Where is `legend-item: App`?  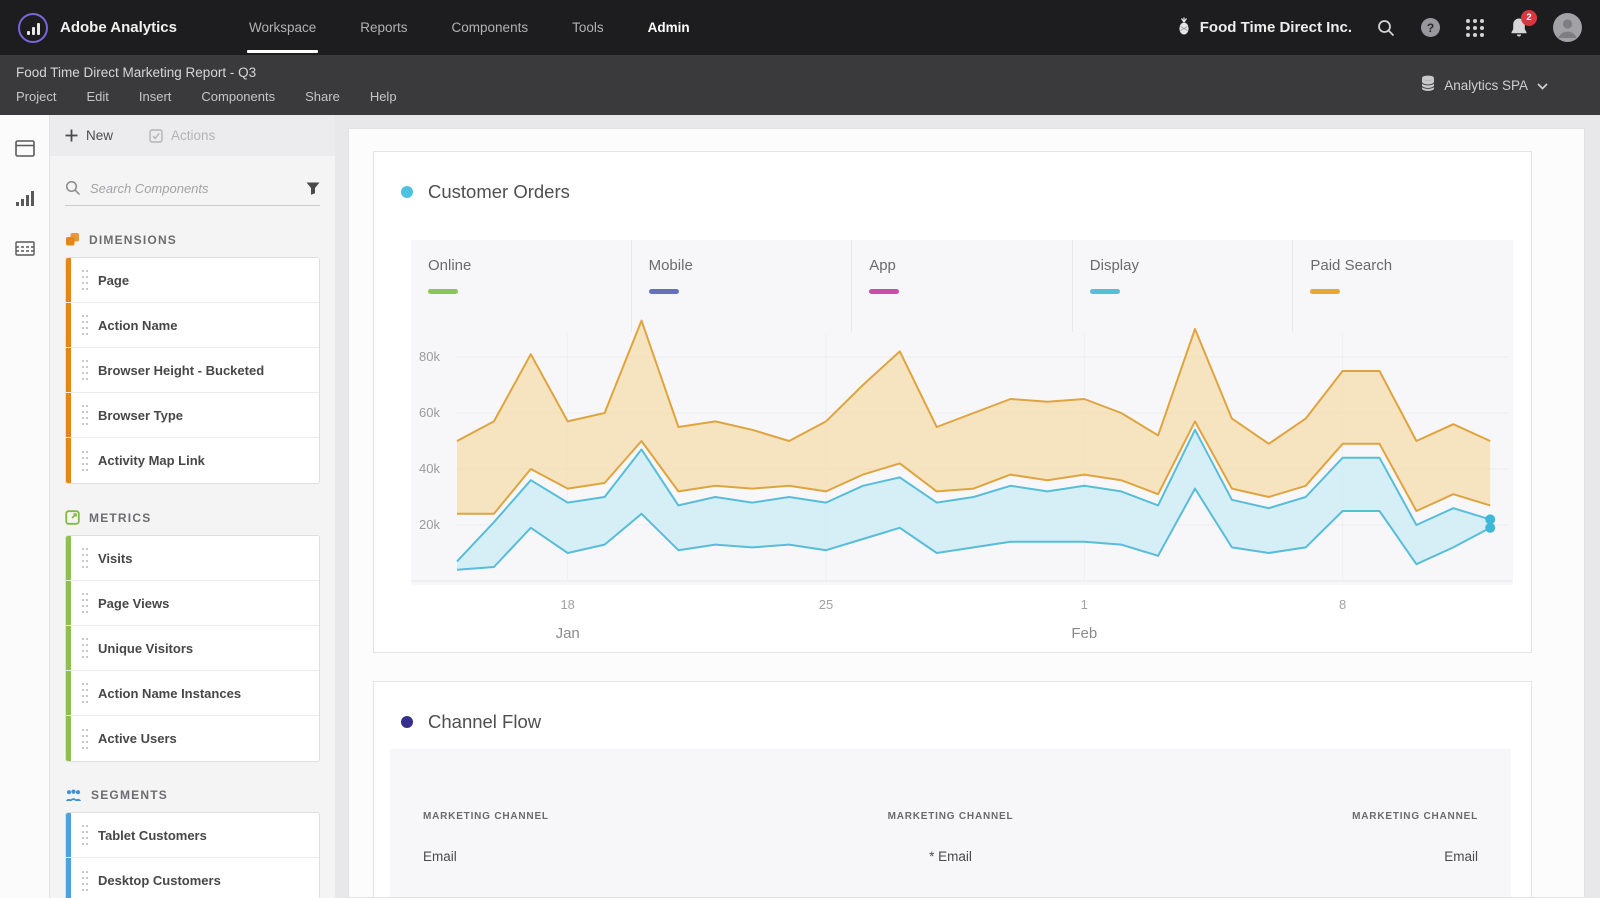
legend-item: App is located at coordinates (961, 286).